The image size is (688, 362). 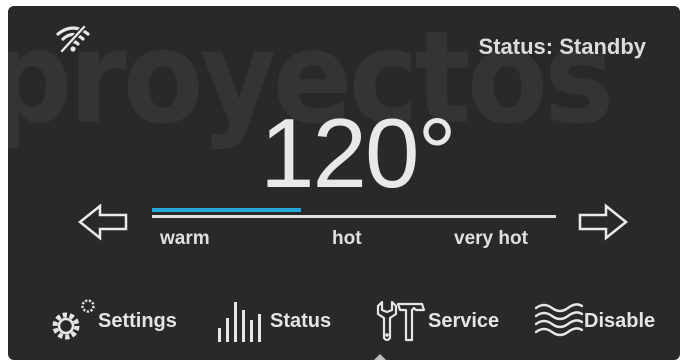 I want to click on settings-button: Settings, so click(x=111, y=321).